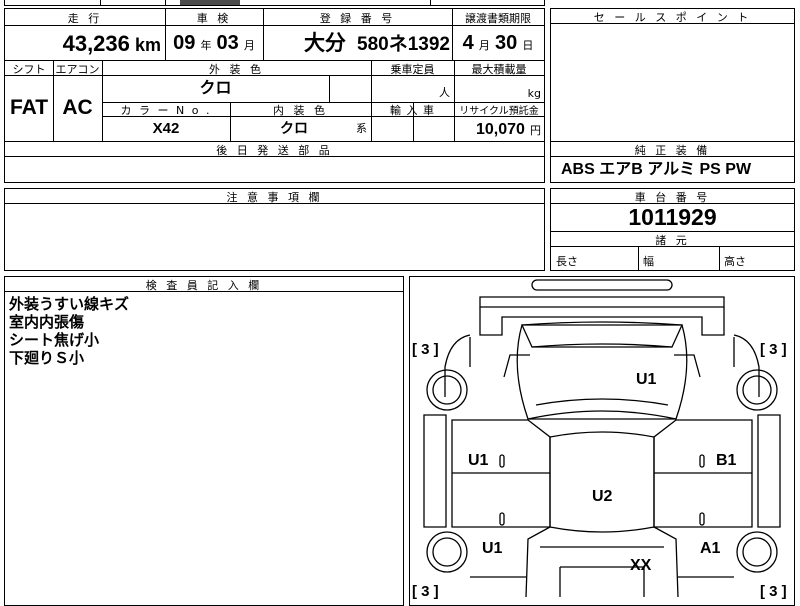 The width and height of the screenshot is (800, 606). Describe the element at coordinates (403, 44) in the screenshot. I see `registration-number: 580ネ1392` at that location.